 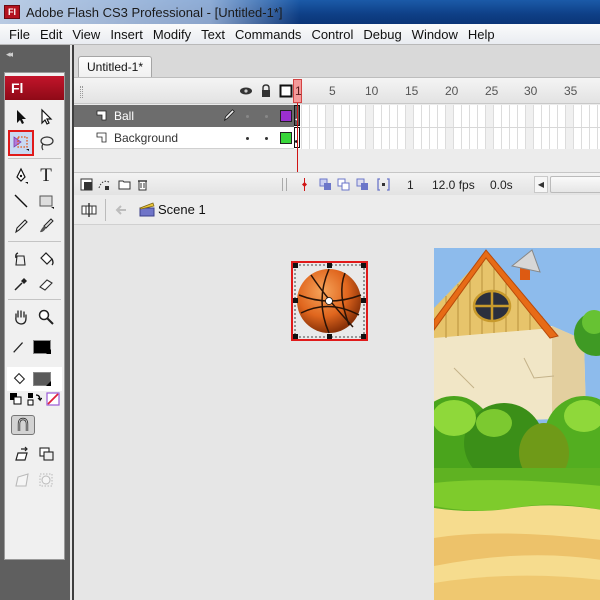 What do you see at coordinates (46, 143) in the screenshot?
I see `lasso-tool` at bounding box center [46, 143].